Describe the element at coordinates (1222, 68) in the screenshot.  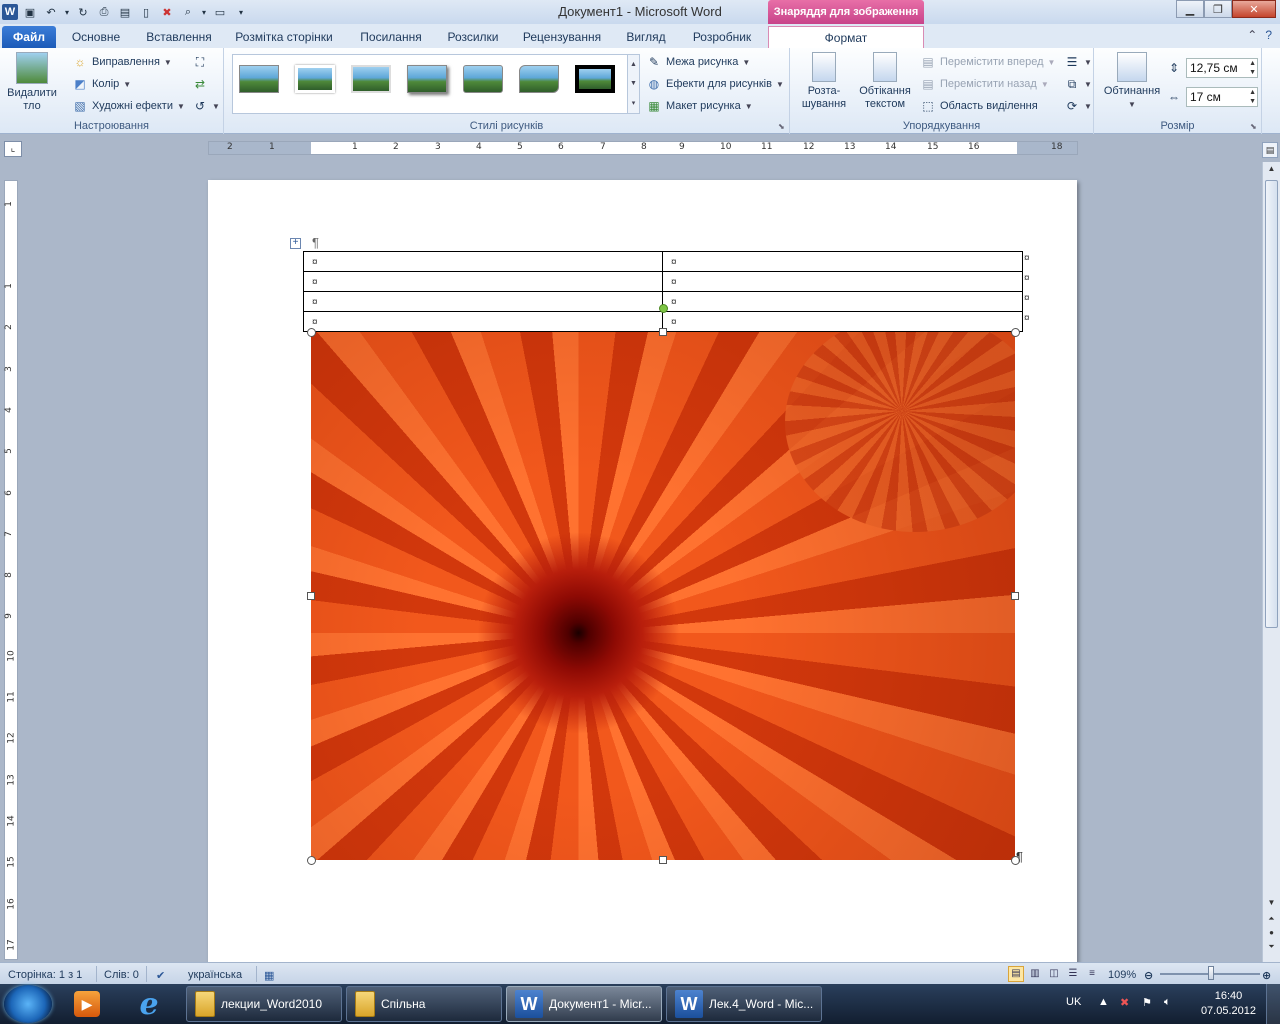
I see `height-input` at that location.